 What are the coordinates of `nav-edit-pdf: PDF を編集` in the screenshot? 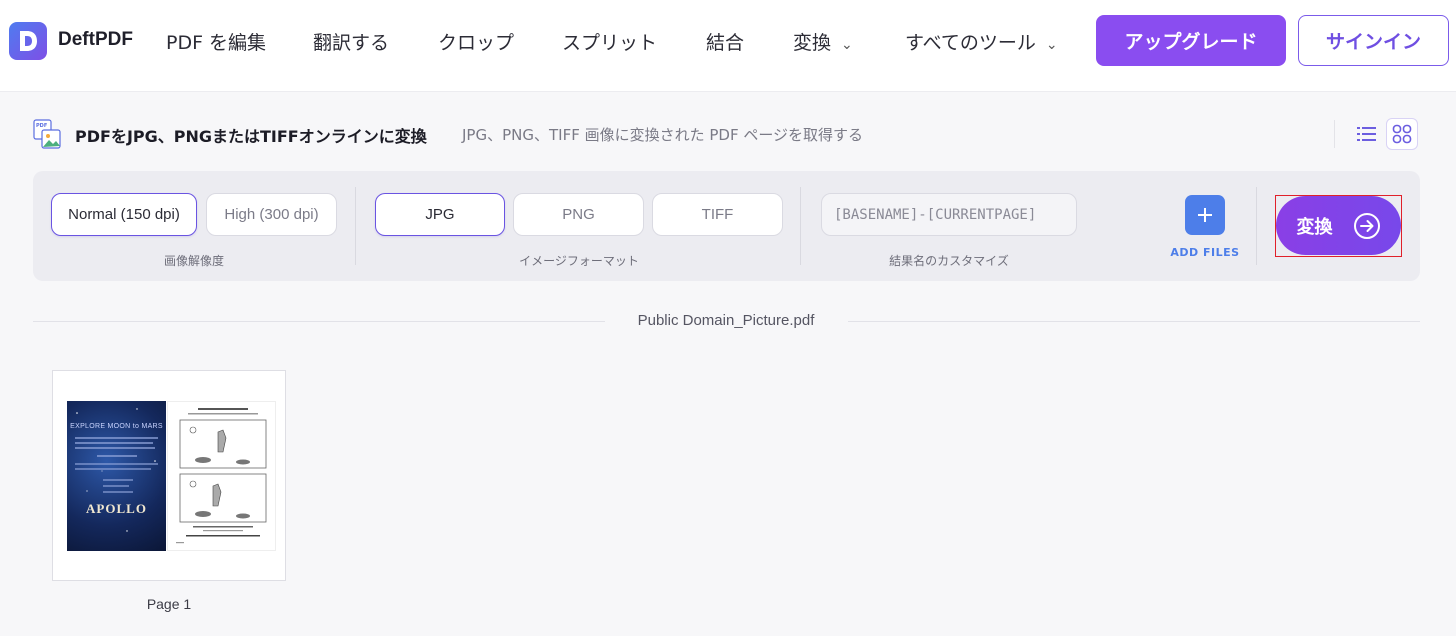 It's located at (216, 41).